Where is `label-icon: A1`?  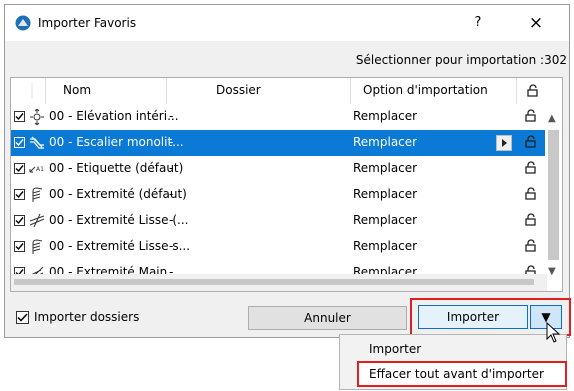
label-icon: A1 is located at coordinates (36, 169).